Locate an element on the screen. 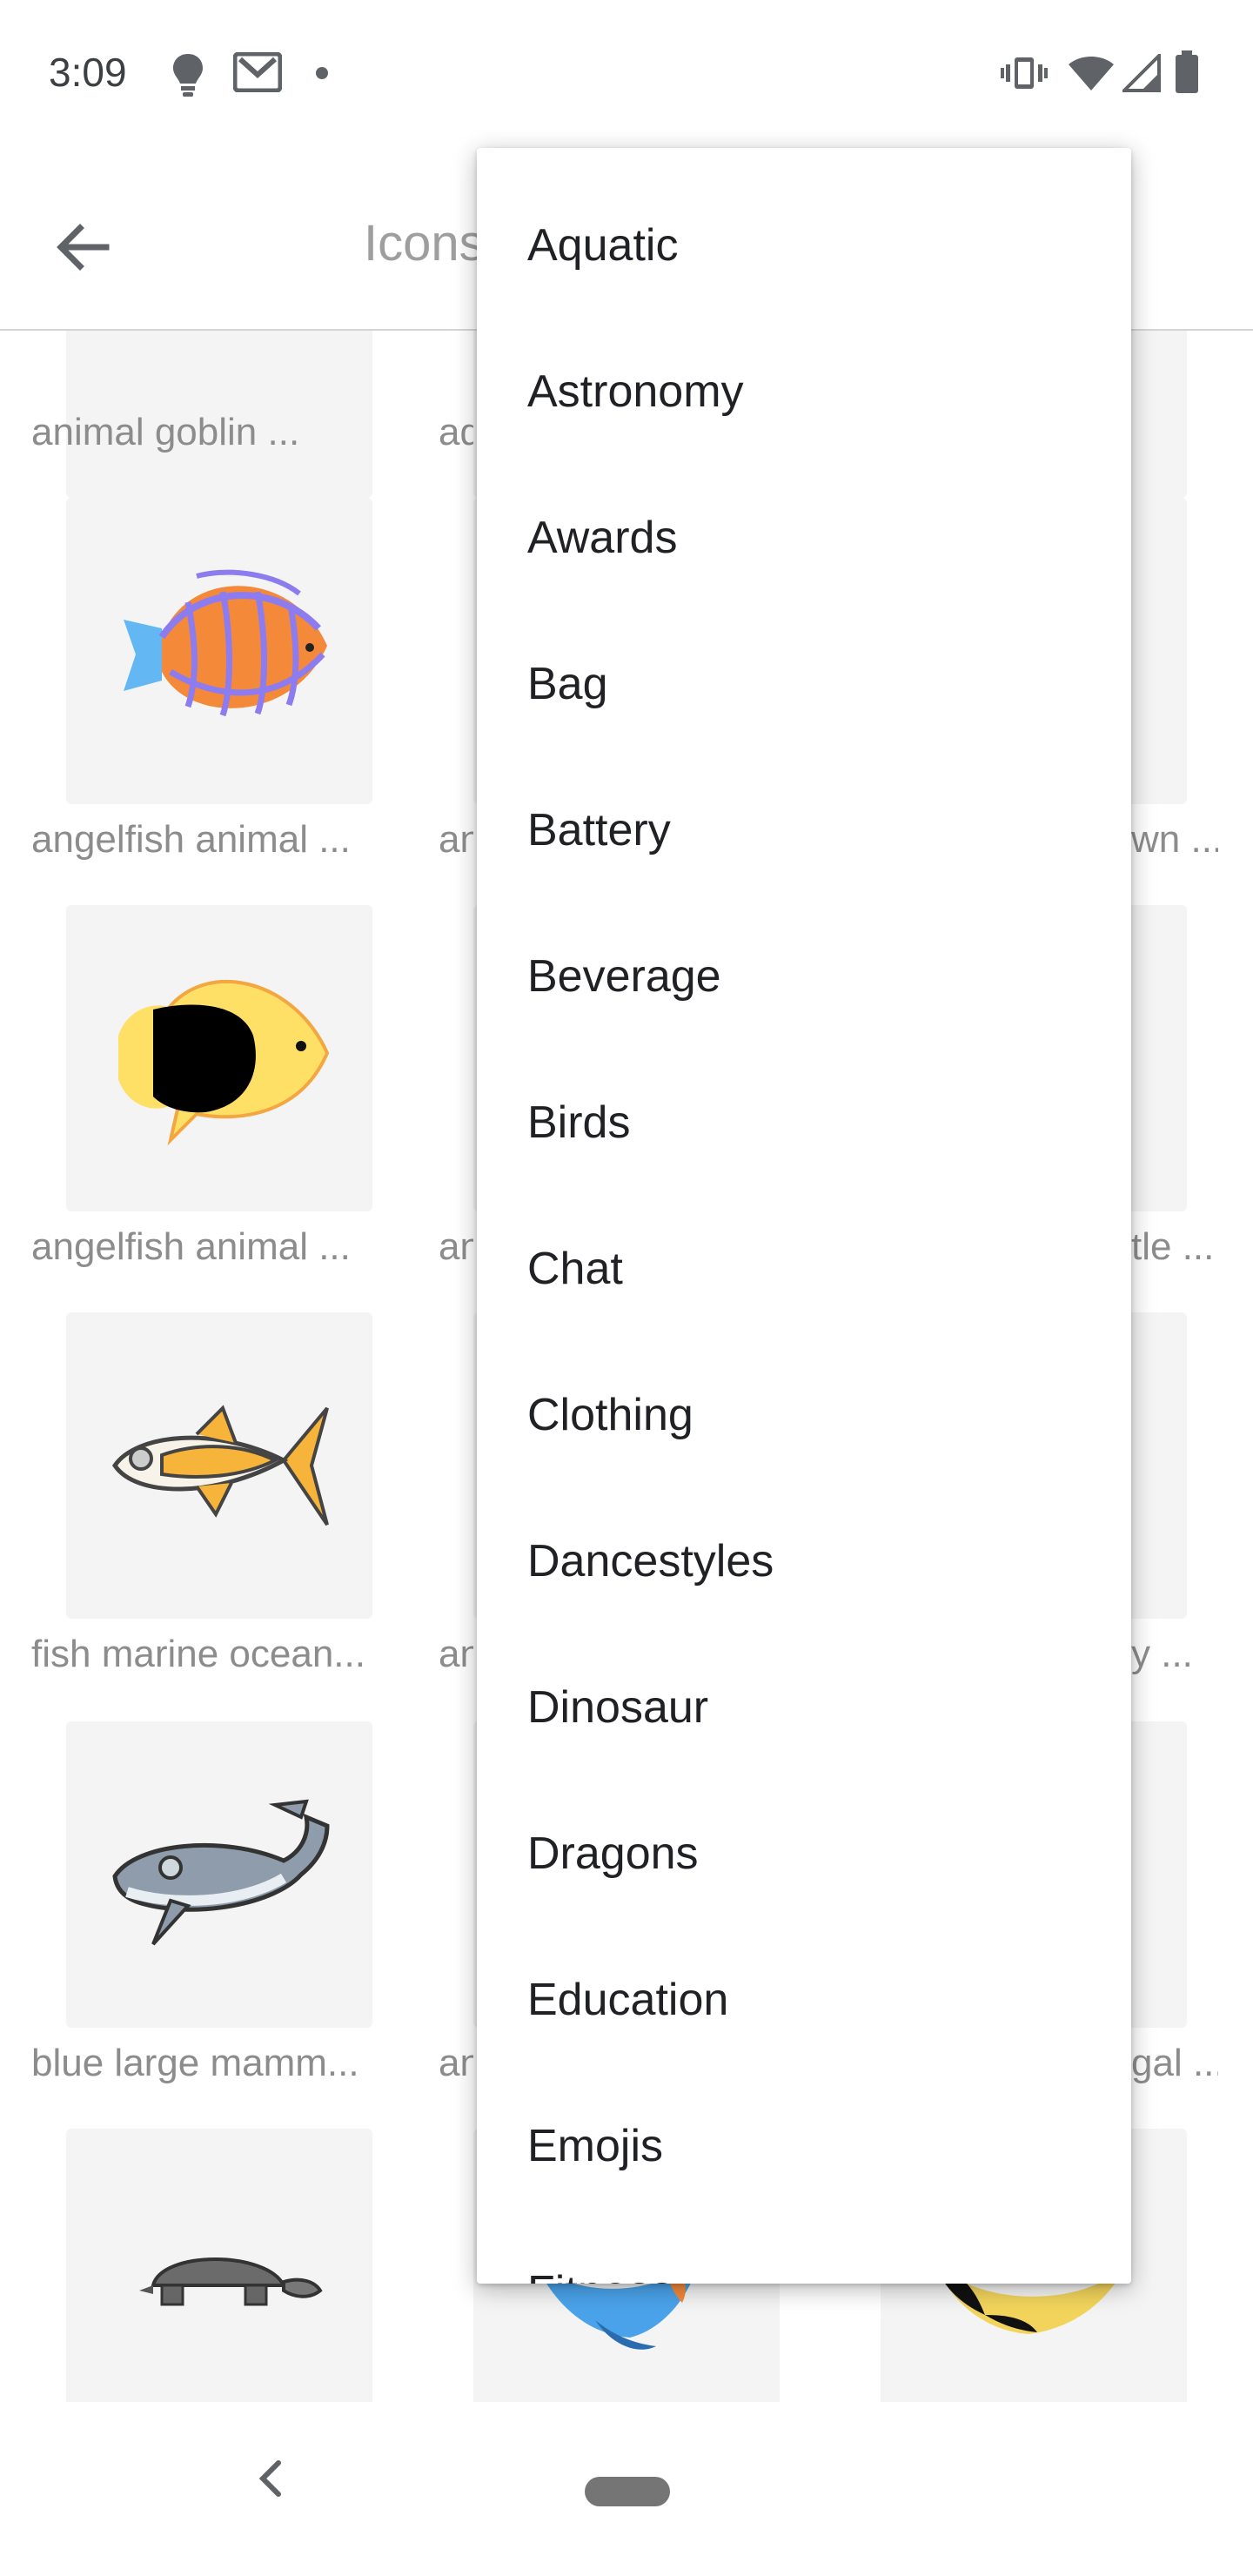  menu-item-label: Awards is located at coordinates (602, 538).